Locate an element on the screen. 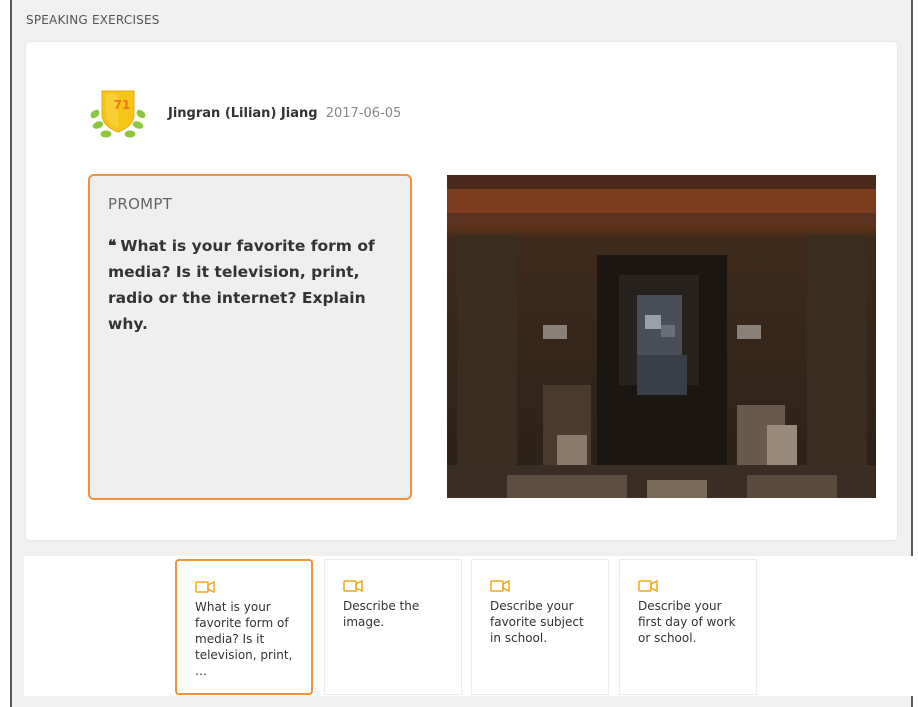 This screenshot has height=707, width=918. exercise-title: Describe the image. is located at coordinates (381, 614).